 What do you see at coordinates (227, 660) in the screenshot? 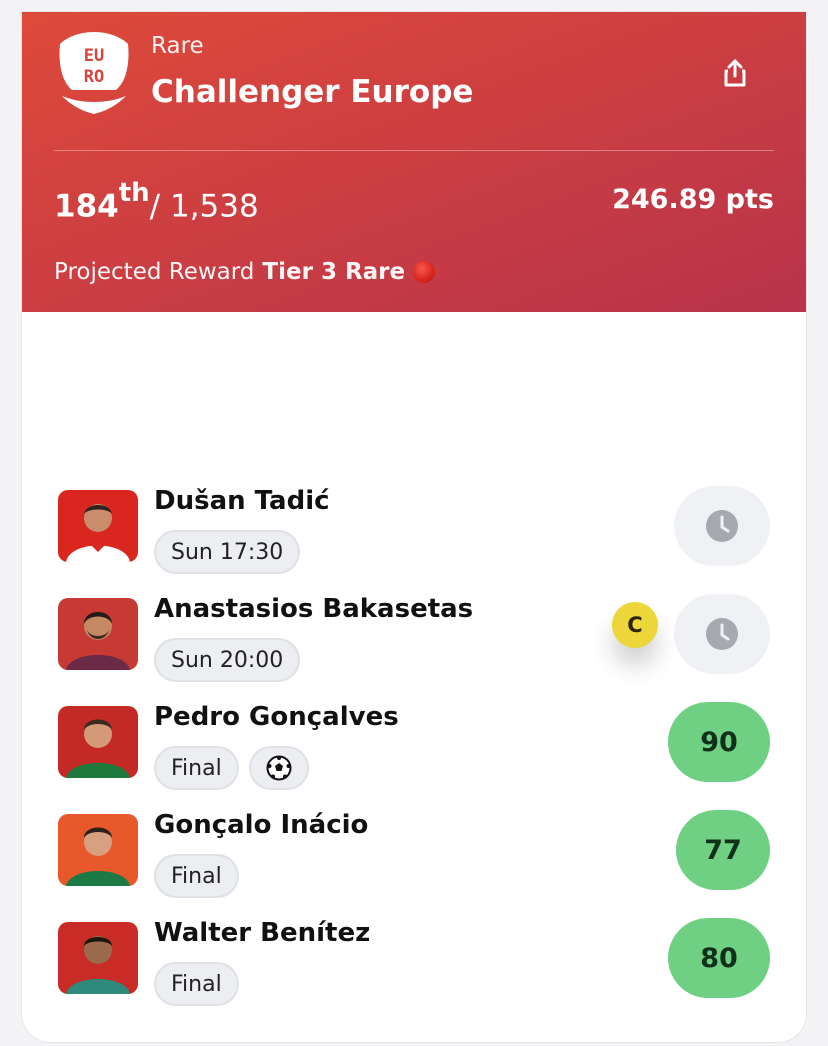
I see `kickoff-chip: Sun 20:00` at bounding box center [227, 660].